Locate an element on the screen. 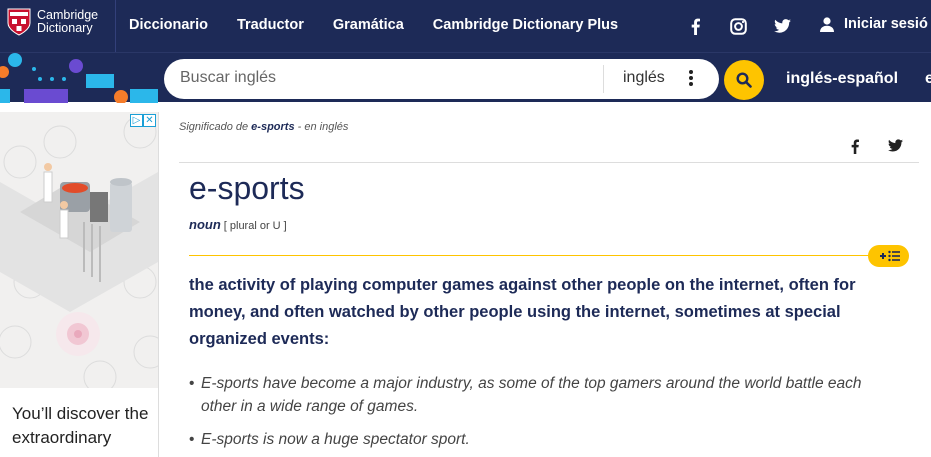  logo-text: Cambridge Dictionary is located at coordinates (67, 22).